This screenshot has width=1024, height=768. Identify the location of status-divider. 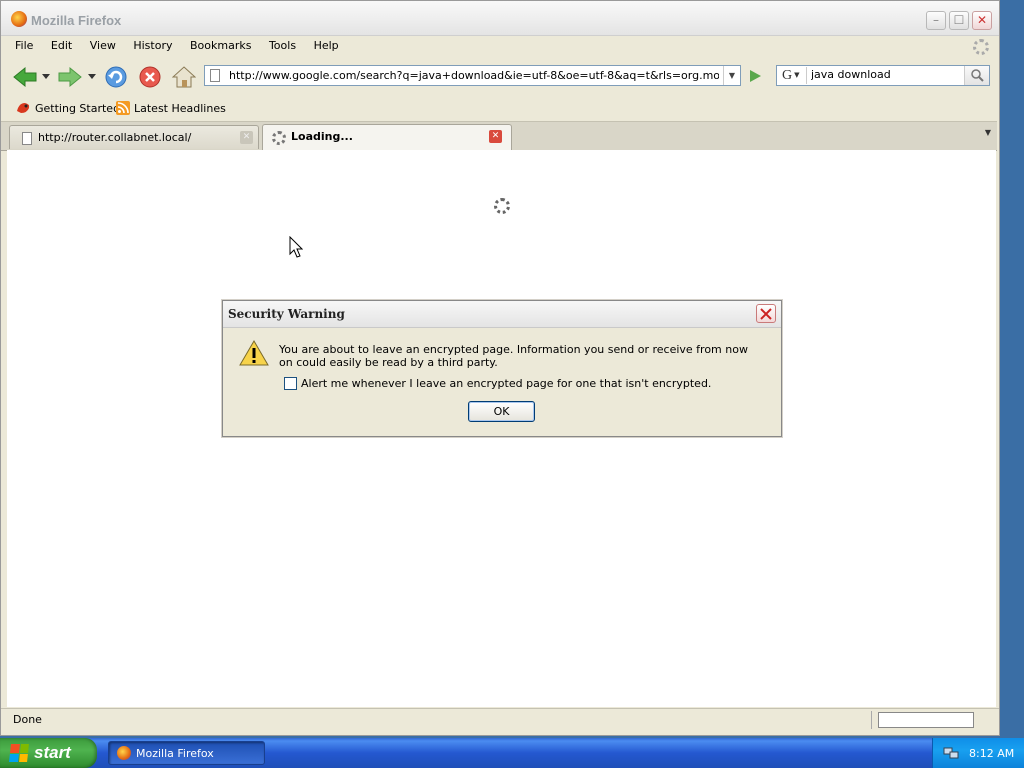
(871, 720).